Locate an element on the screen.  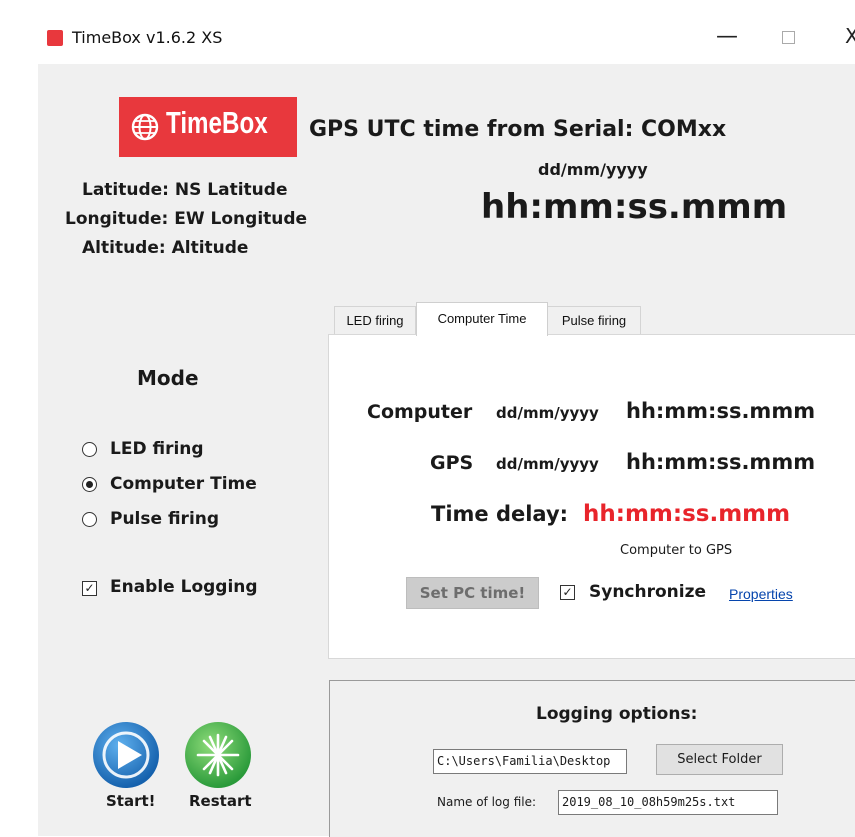
log-file-label: Name of log file: is located at coordinates (487, 802).